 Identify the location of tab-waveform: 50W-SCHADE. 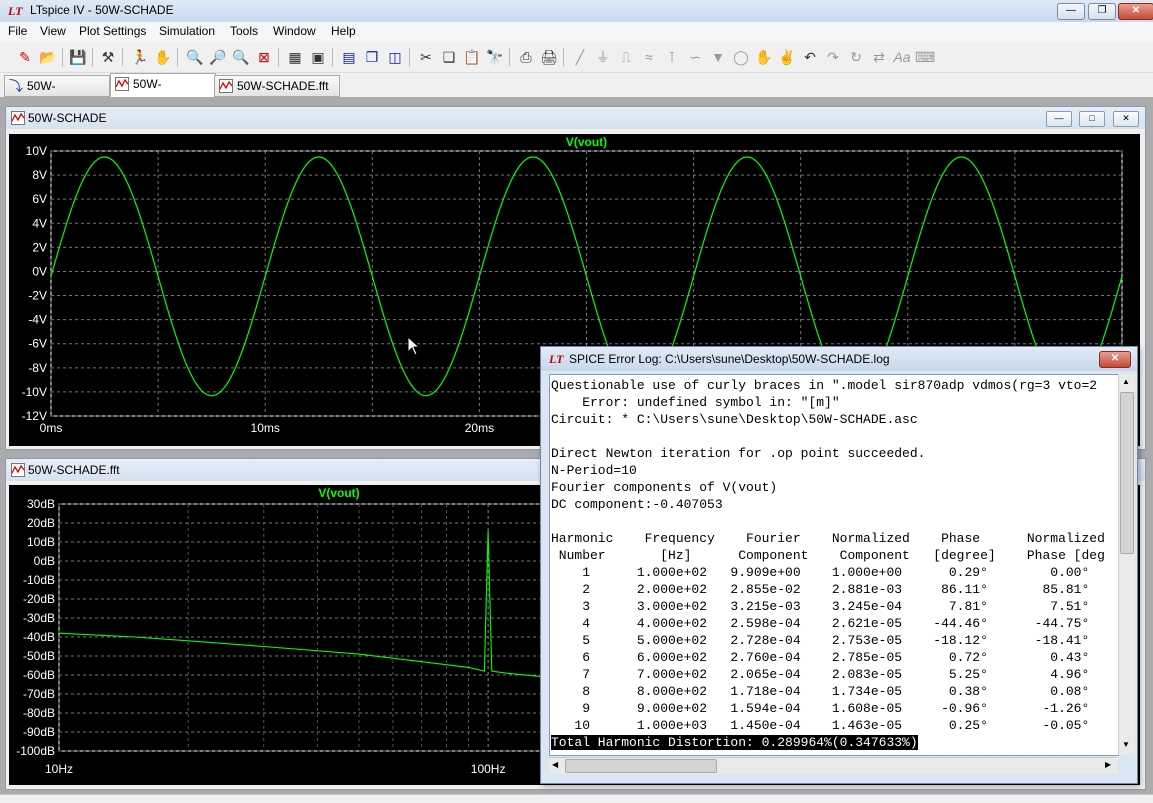
(163, 92).